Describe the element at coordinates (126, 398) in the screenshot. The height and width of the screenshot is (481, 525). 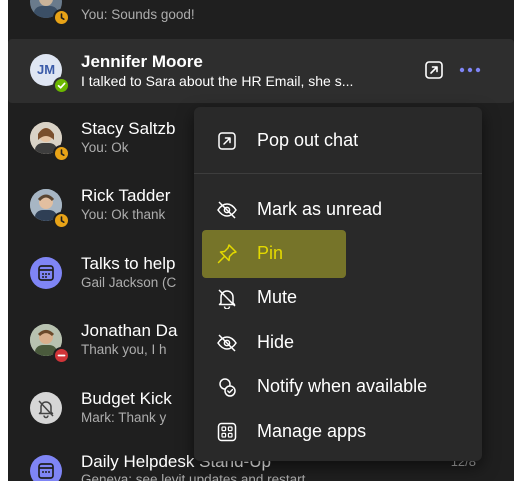
I see `chat-name: Budget Kick` at that location.